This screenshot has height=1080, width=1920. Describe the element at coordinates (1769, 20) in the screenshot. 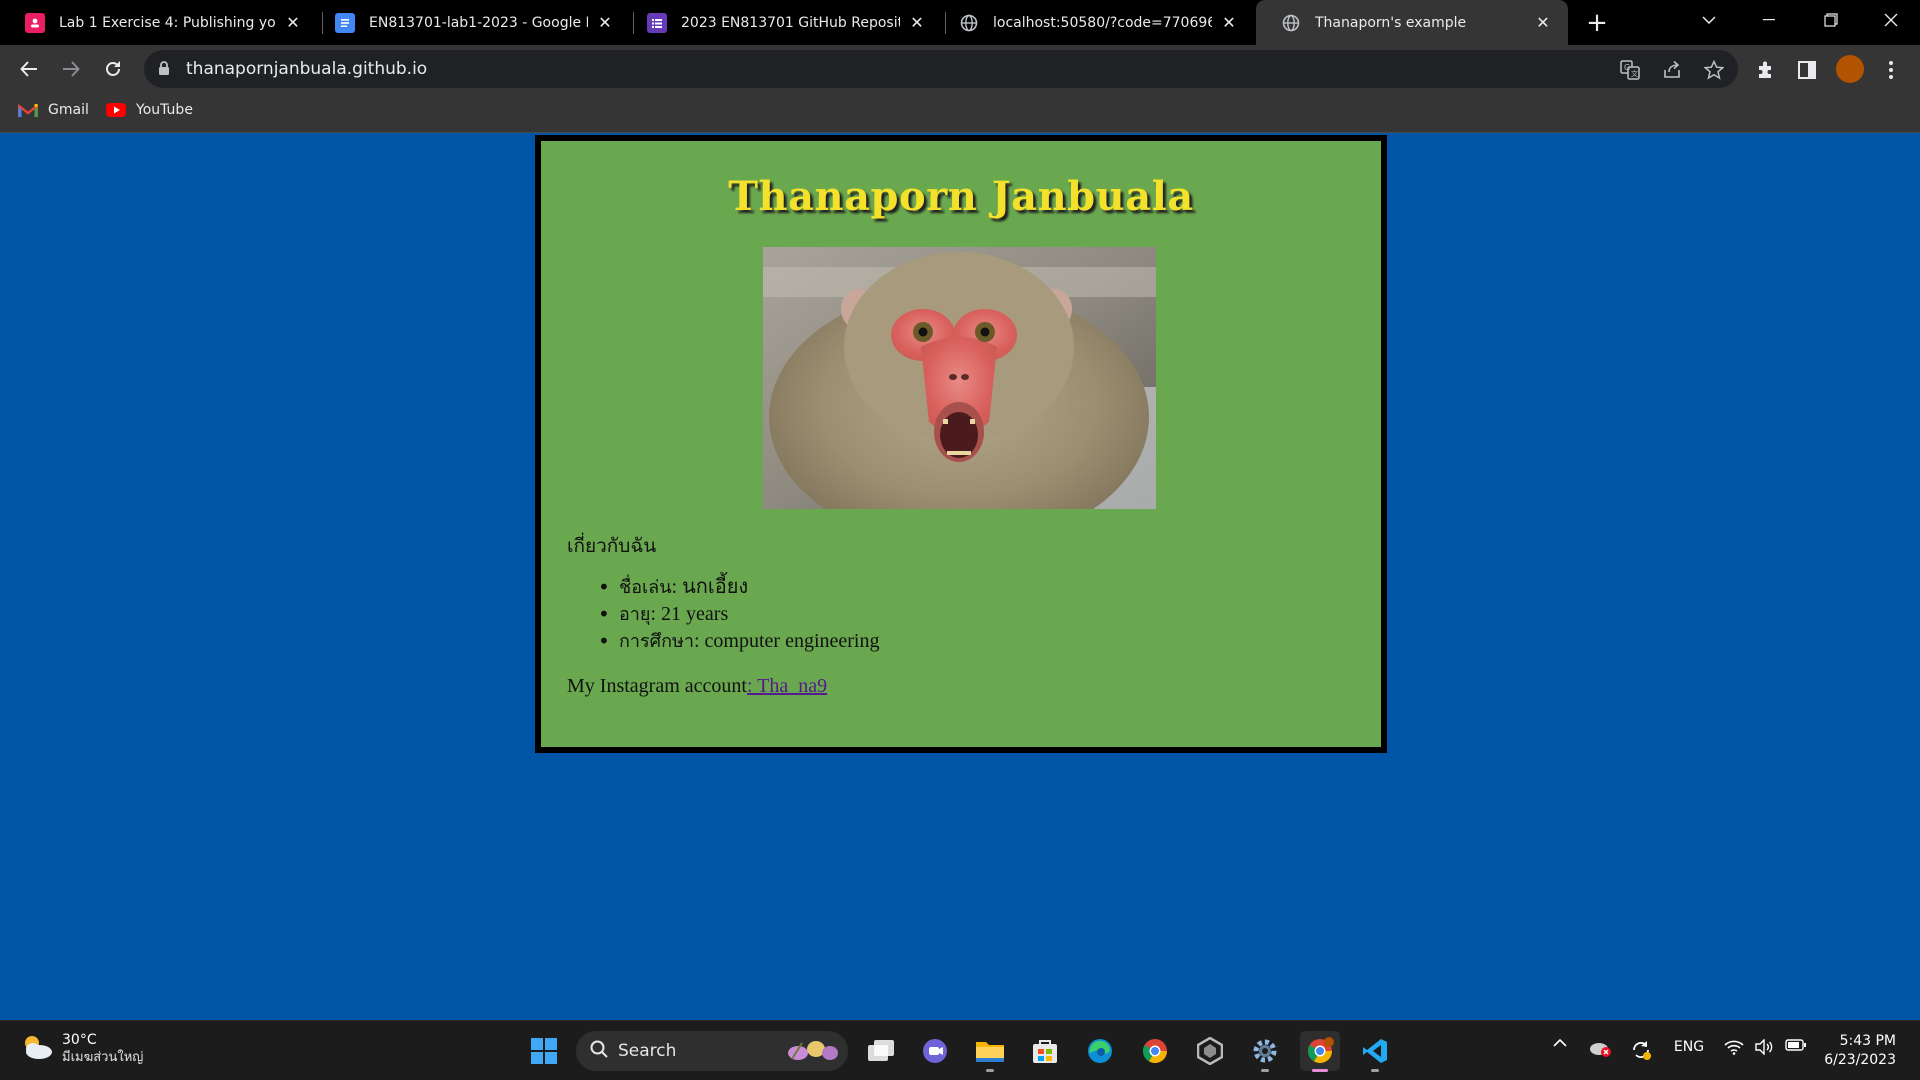

I see `minimize-button` at that location.